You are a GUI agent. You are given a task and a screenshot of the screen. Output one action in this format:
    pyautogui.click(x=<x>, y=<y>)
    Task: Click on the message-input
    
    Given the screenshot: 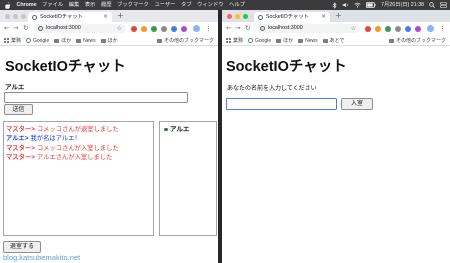 What is the action you would take?
    pyautogui.click(x=96, y=97)
    